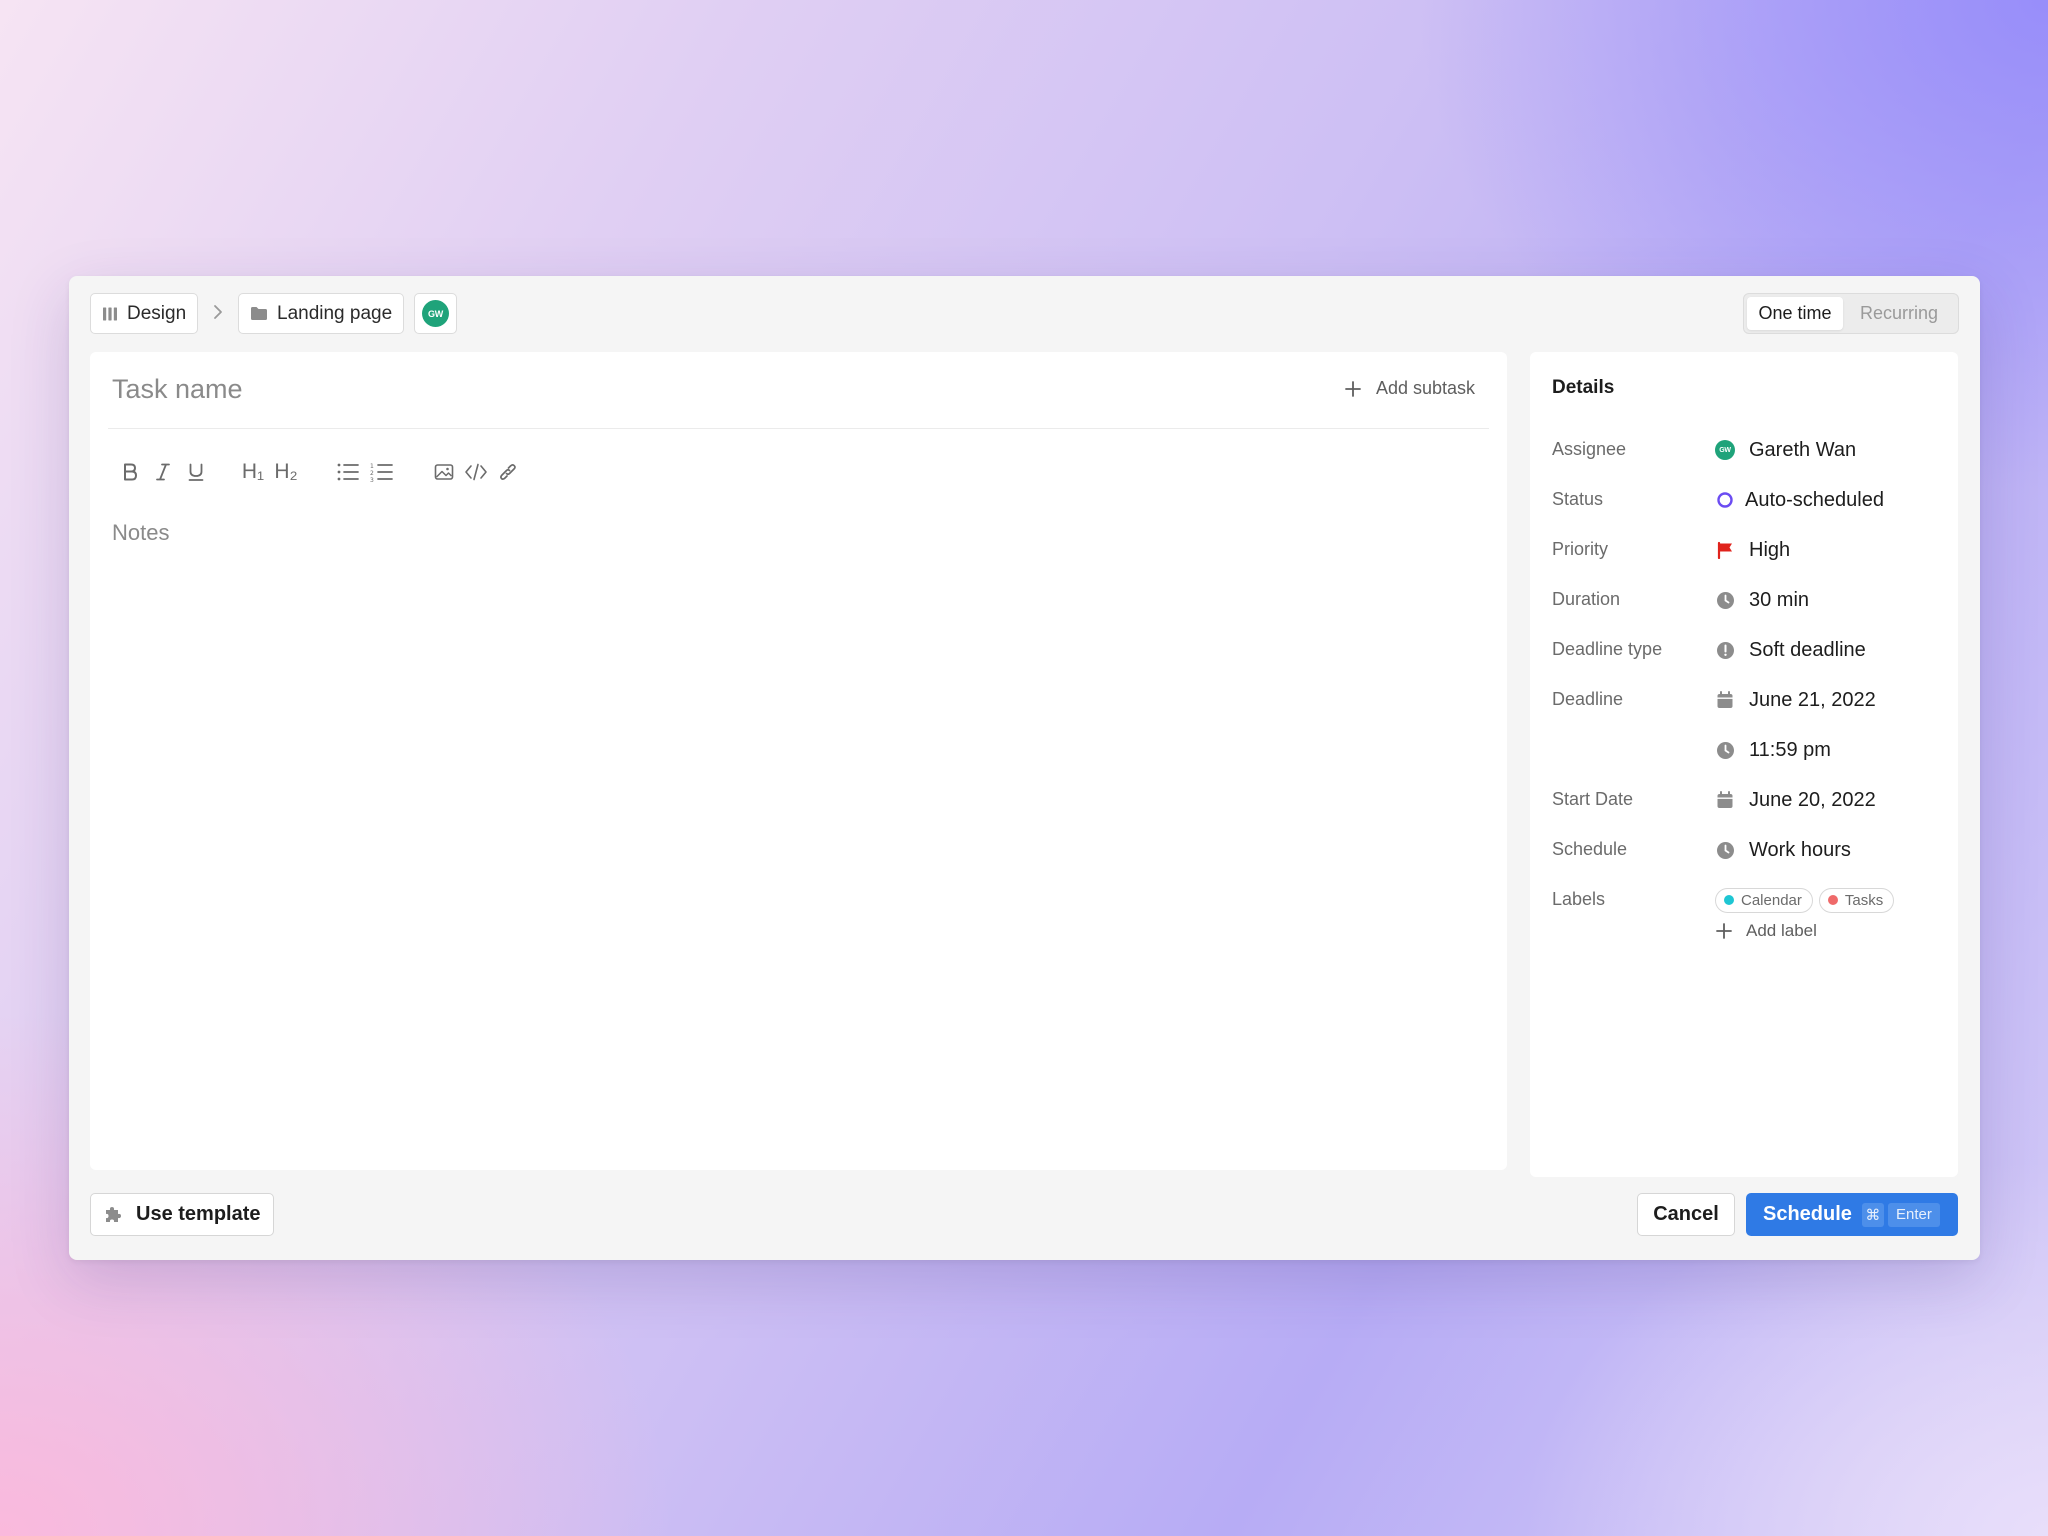 This screenshot has height=1536, width=2048. What do you see at coordinates (113, 1214) in the screenshot?
I see `puzzle-icon` at bounding box center [113, 1214].